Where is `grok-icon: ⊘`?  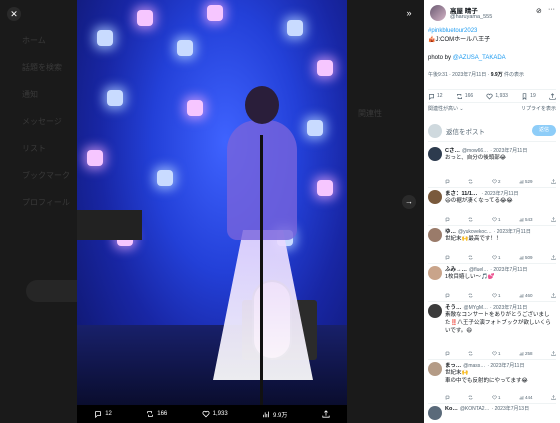
grok-icon: ⊘ is located at coordinates (539, 11).